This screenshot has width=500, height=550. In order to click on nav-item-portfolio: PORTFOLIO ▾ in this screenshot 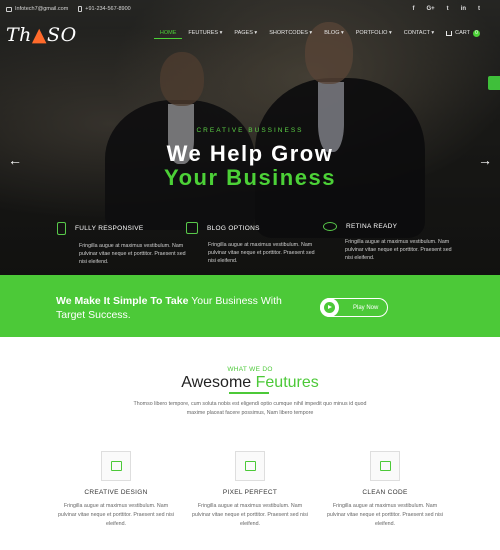, I will do `click(374, 33)`.